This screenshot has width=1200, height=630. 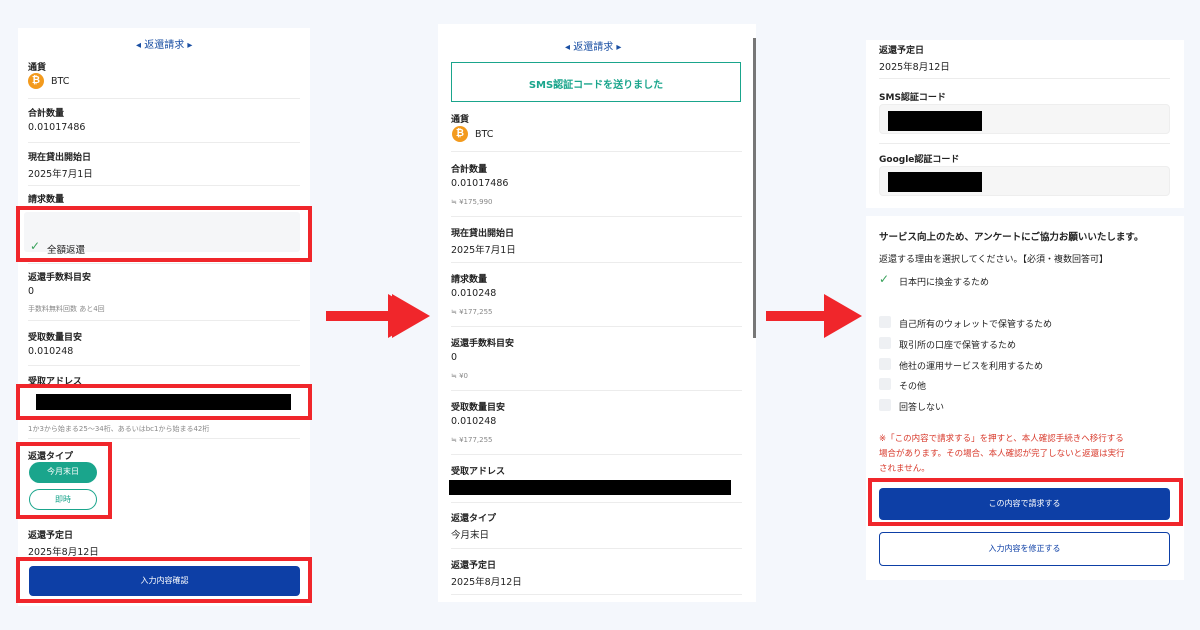 What do you see at coordinates (754, 188) in the screenshot?
I see `scrollbar` at bounding box center [754, 188].